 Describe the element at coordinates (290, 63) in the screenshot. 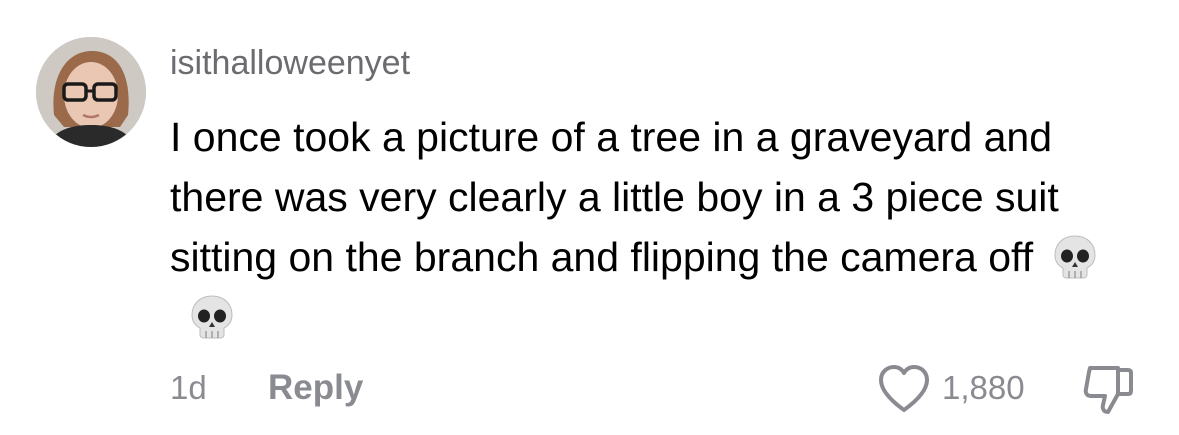

I see `comment-username: isithalloweenyet` at that location.